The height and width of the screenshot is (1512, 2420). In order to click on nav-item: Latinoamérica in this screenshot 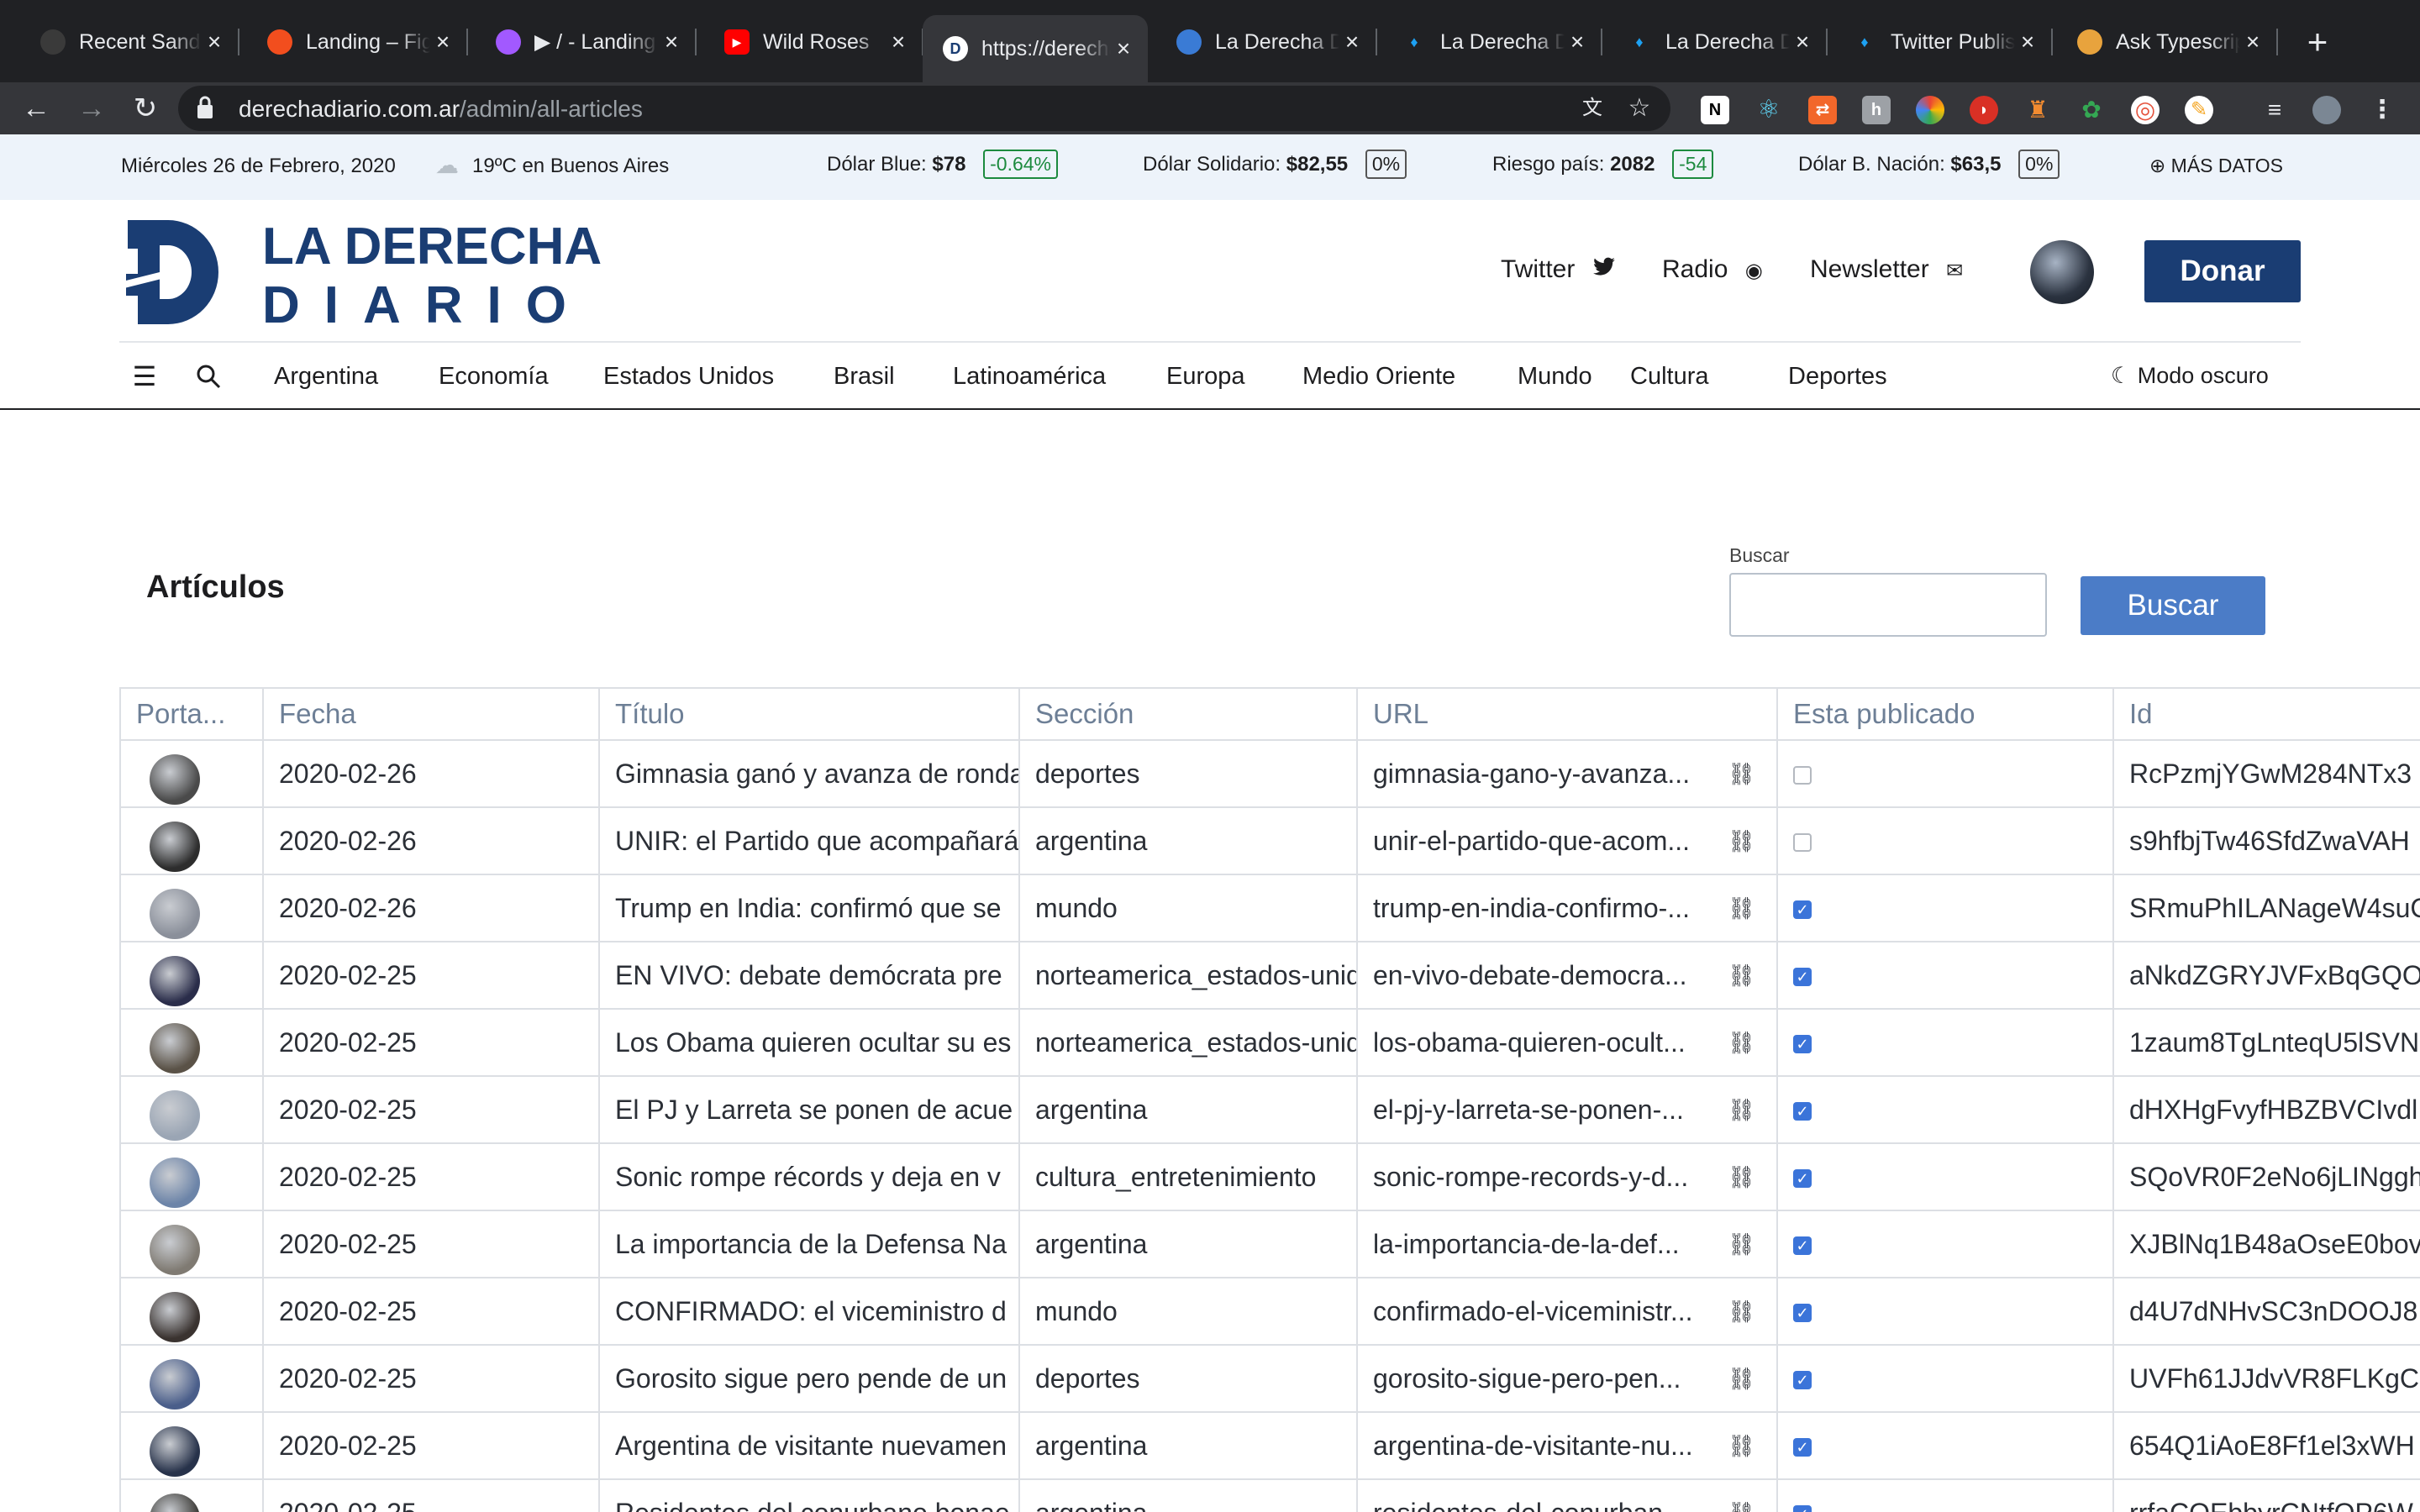, I will do `click(1029, 377)`.